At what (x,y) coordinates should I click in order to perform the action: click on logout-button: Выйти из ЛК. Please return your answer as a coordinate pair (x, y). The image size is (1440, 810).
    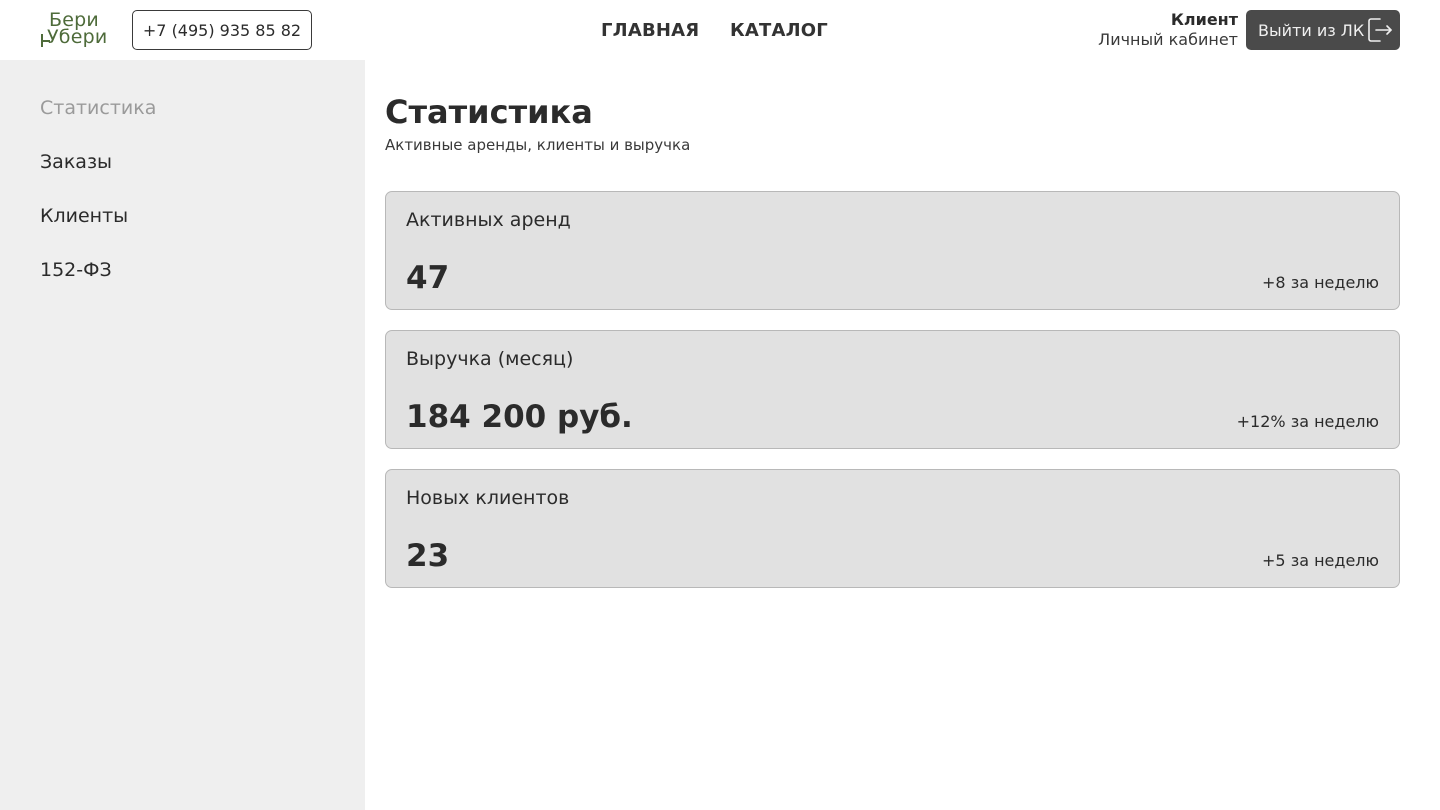
    Looking at the image, I should click on (1323, 30).